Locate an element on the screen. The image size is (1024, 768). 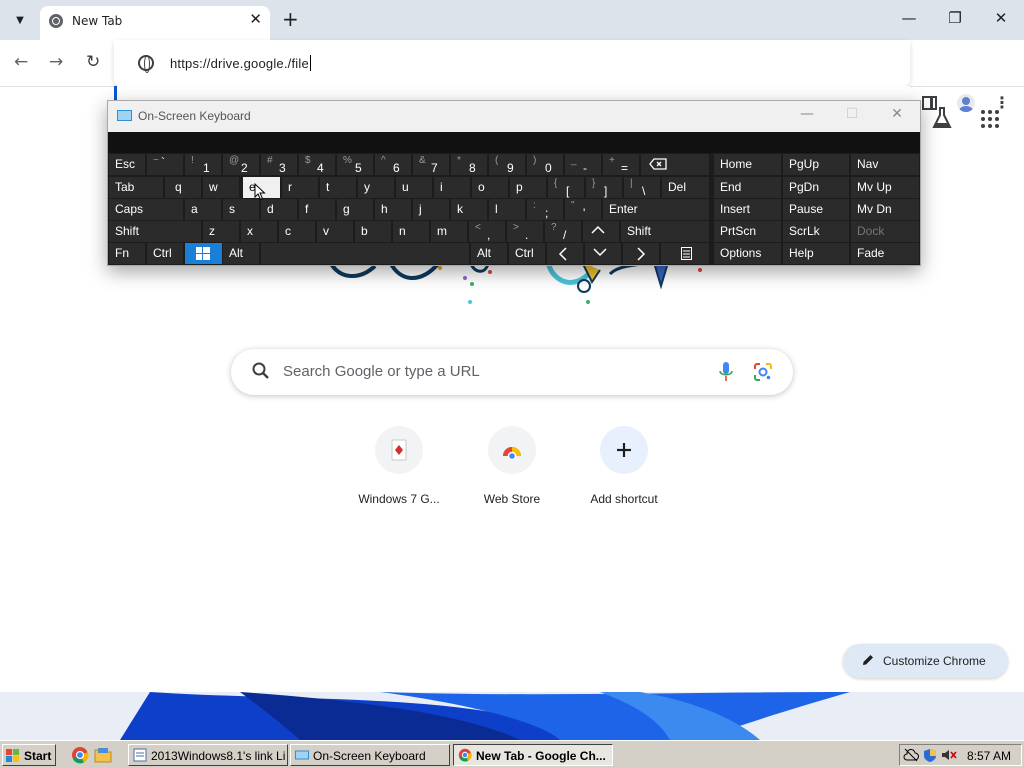
key-7: & 7 is located at coordinates (431, 164).